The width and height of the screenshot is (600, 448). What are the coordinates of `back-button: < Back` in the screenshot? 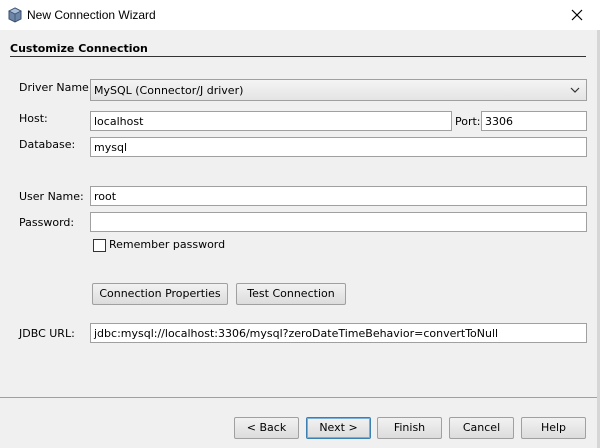 It's located at (266, 428).